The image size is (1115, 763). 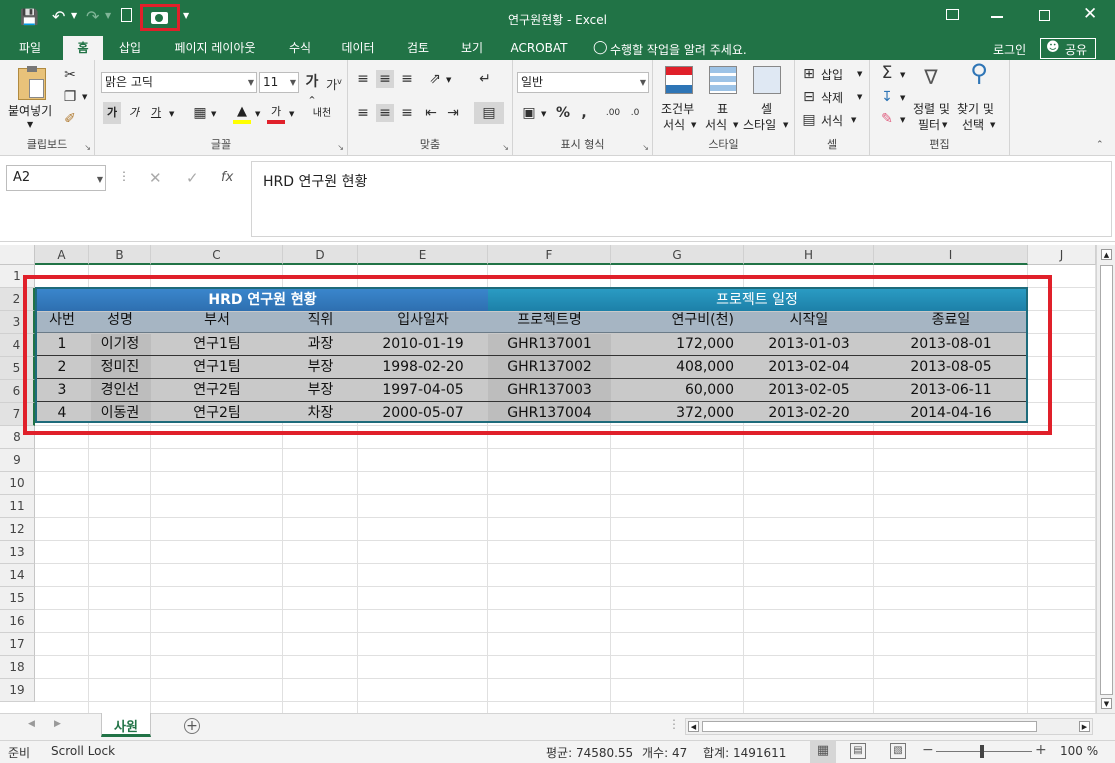 What do you see at coordinates (17, 690) in the screenshot?
I see `row-header: 19` at bounding box center [17, 690].